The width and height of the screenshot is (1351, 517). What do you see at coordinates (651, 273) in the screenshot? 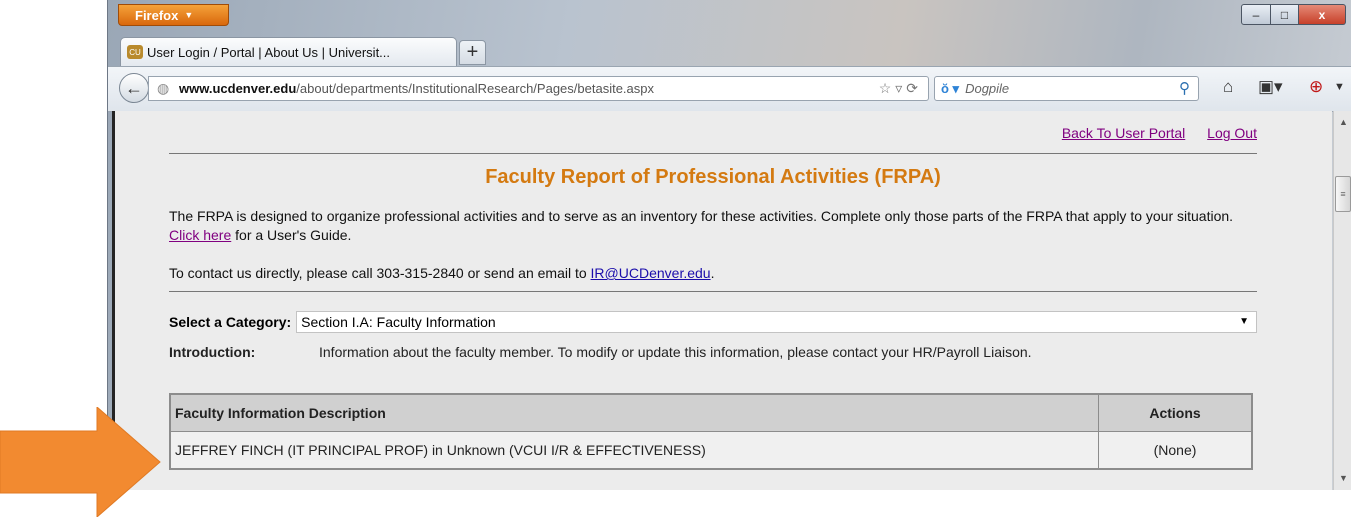
I see `contact-email-link: IR@UCDenver.edu` at bounding box center [651, 273].